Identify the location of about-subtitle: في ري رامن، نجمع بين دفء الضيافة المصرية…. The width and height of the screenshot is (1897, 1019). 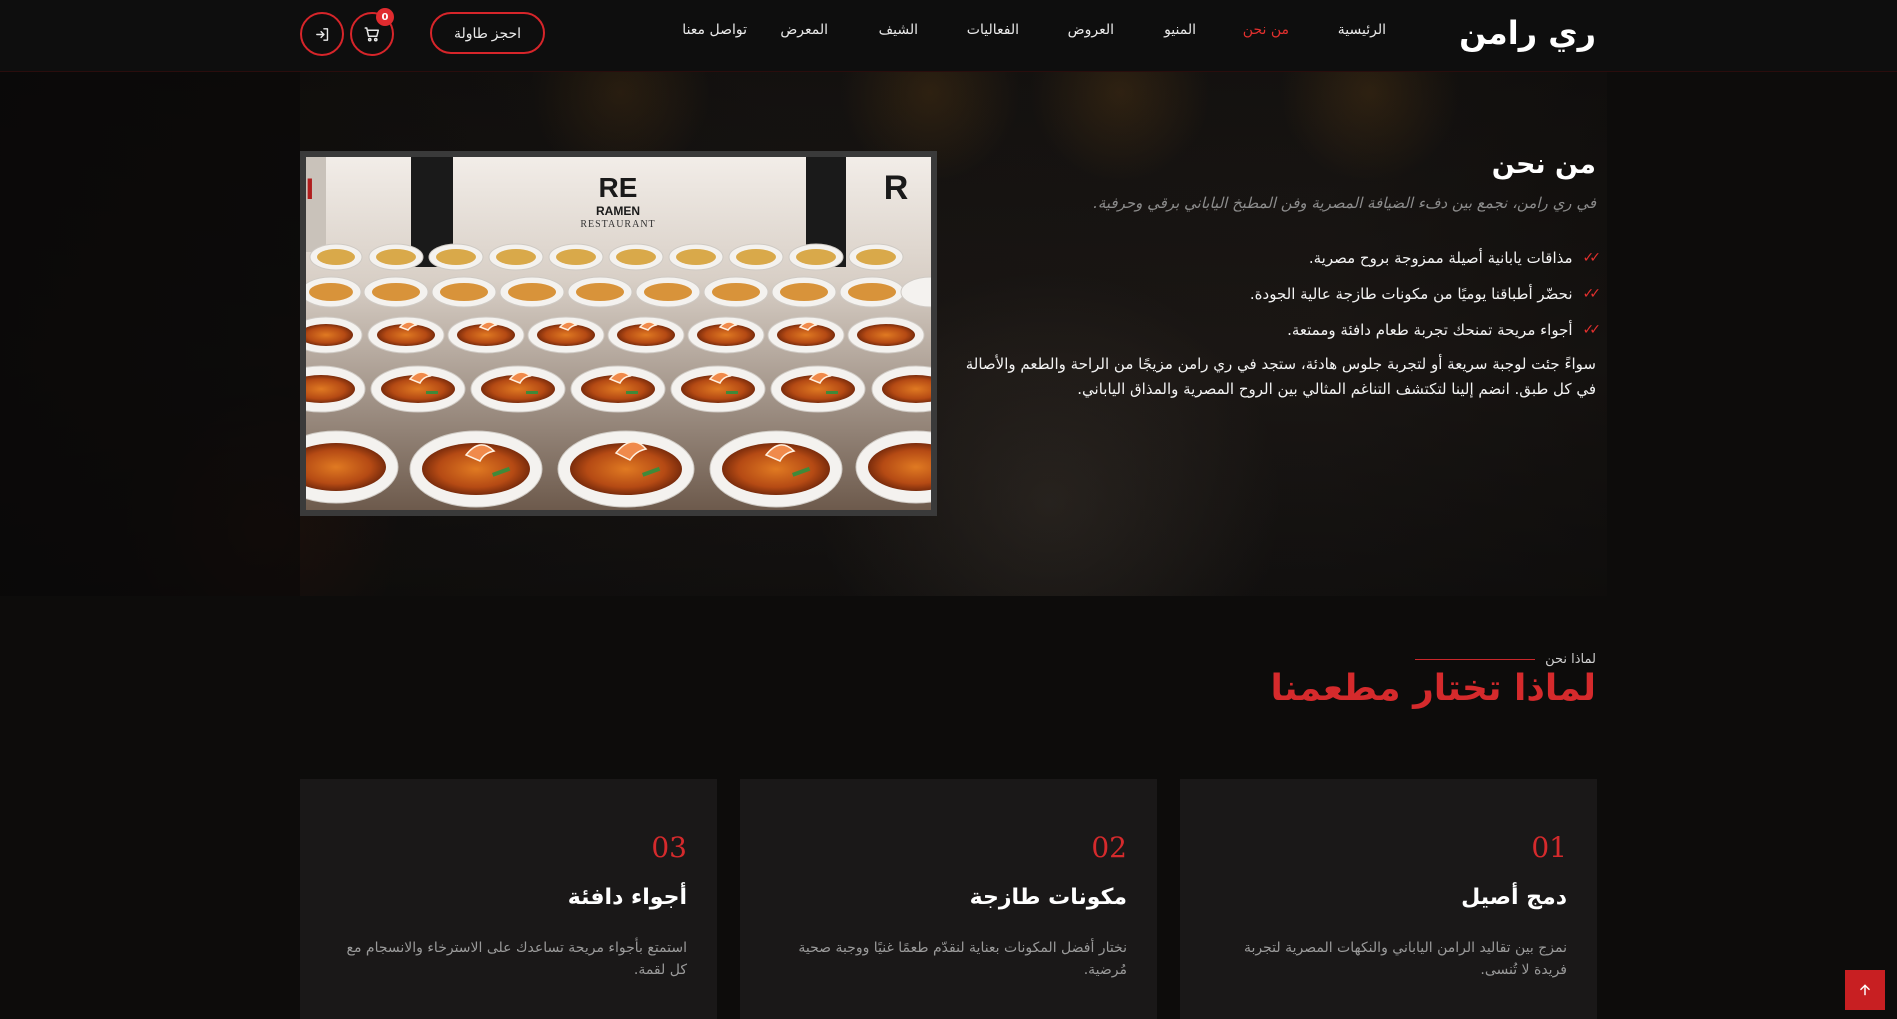
(1344, 203).